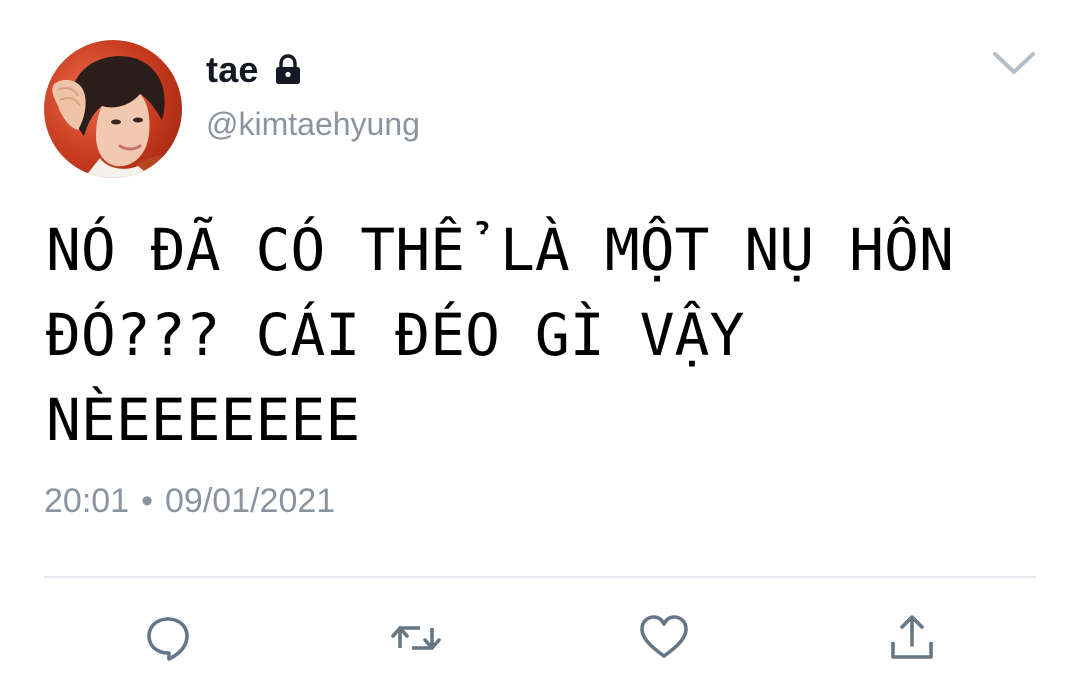 The height and width of the screenshot is (700, 1080). I want to click on lock-icon, so click(288, 70).